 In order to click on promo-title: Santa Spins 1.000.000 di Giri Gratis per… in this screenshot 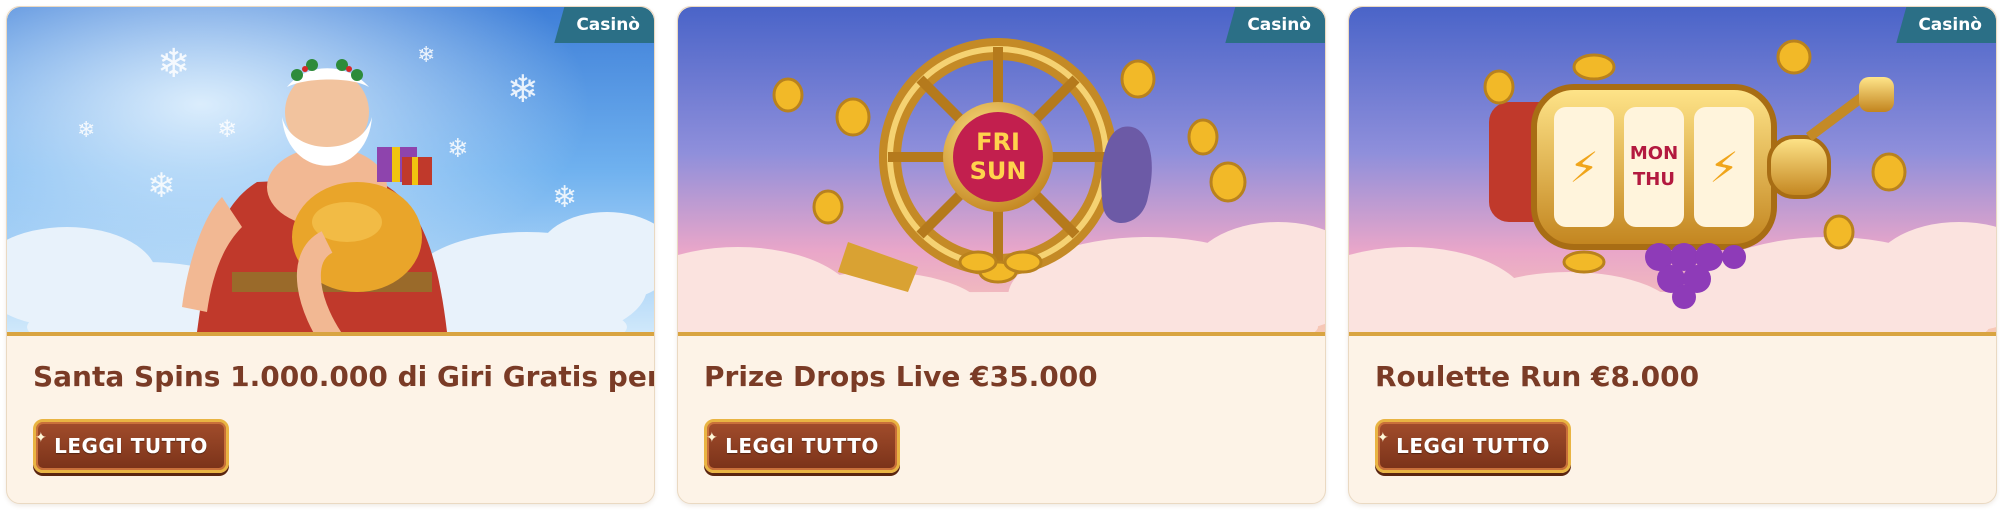, I will do `click(343, 377)`.